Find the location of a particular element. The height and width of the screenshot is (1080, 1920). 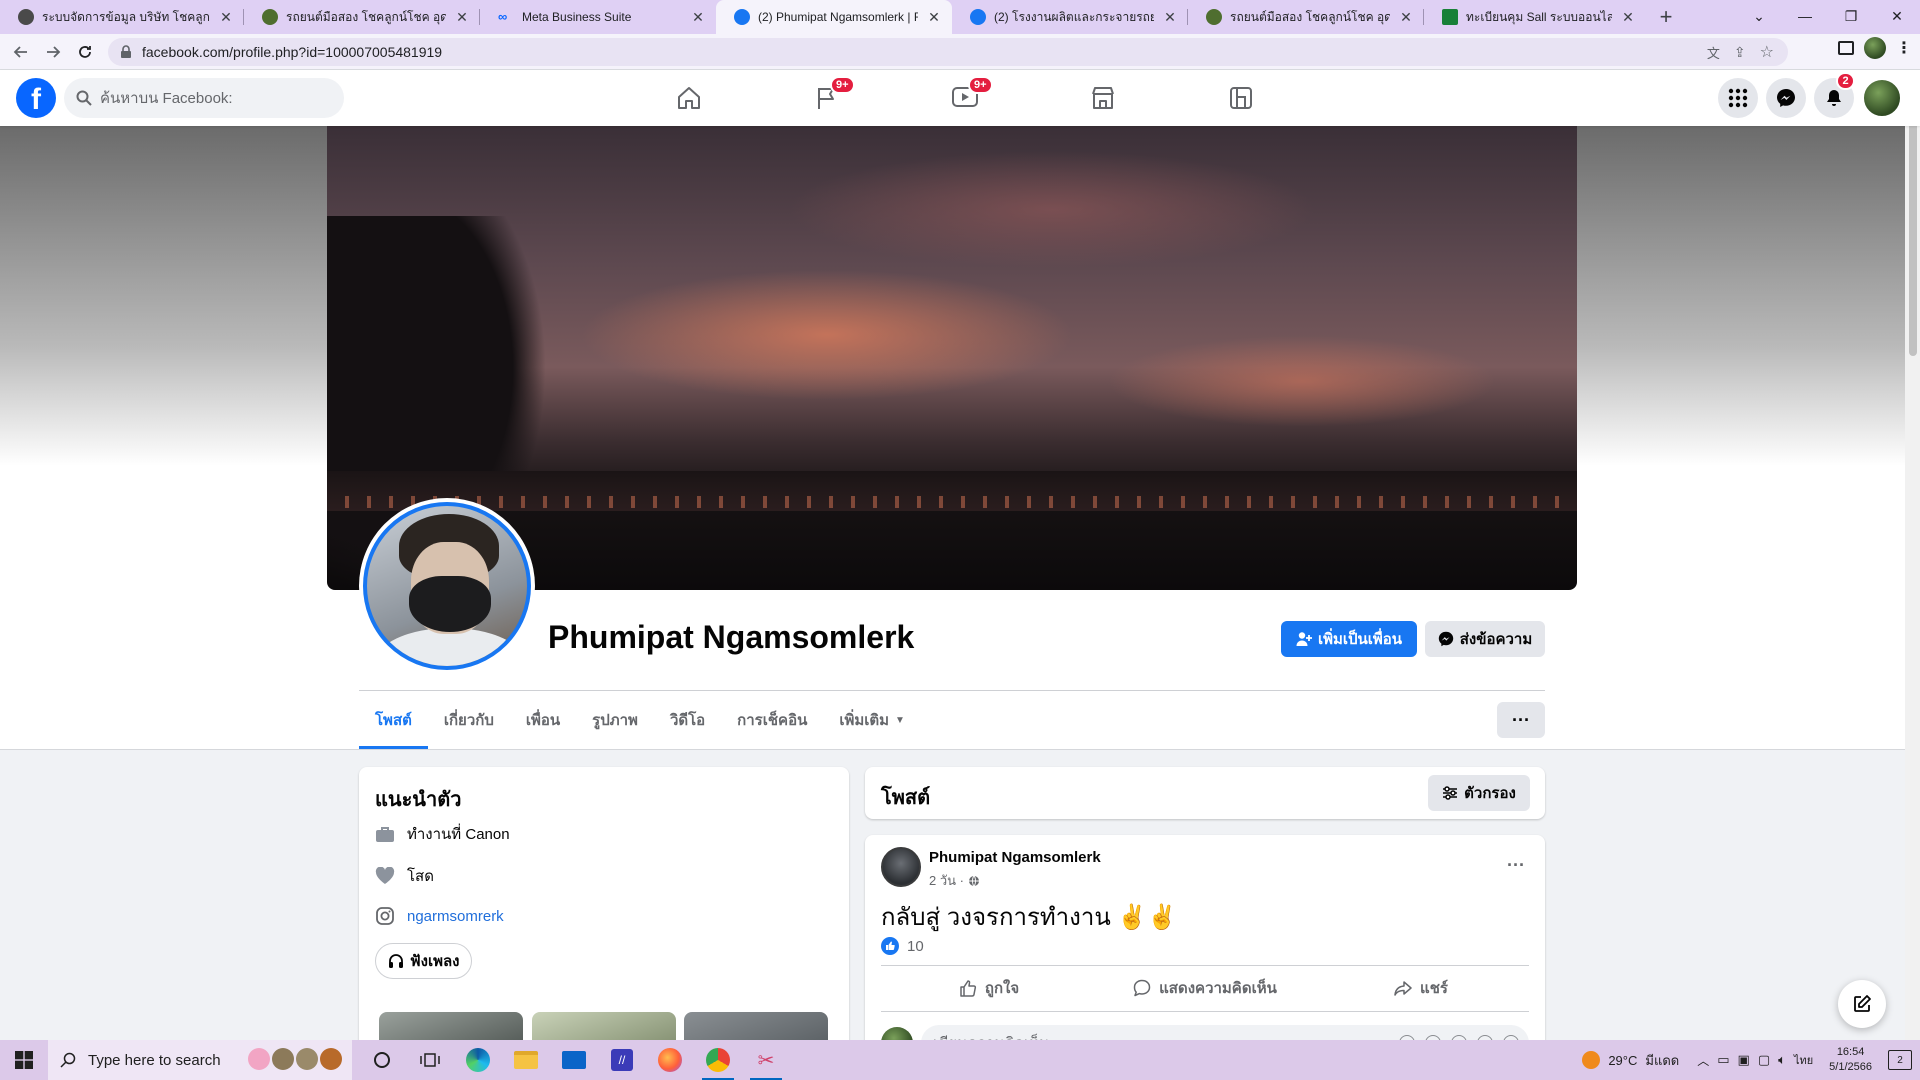

menu-kebab-icon: ⋮ is located at coordinates (1904, 48).